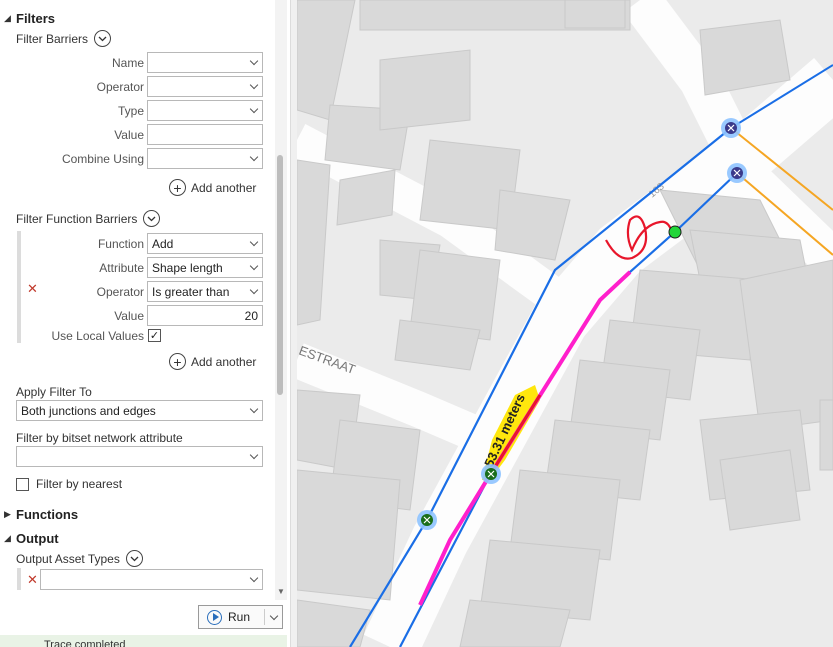 The height and width of the screenshot is (647, 833). Describe the element at coordinates (120, 87) in the screenshot. I see `operator-label: Operator` at that location.